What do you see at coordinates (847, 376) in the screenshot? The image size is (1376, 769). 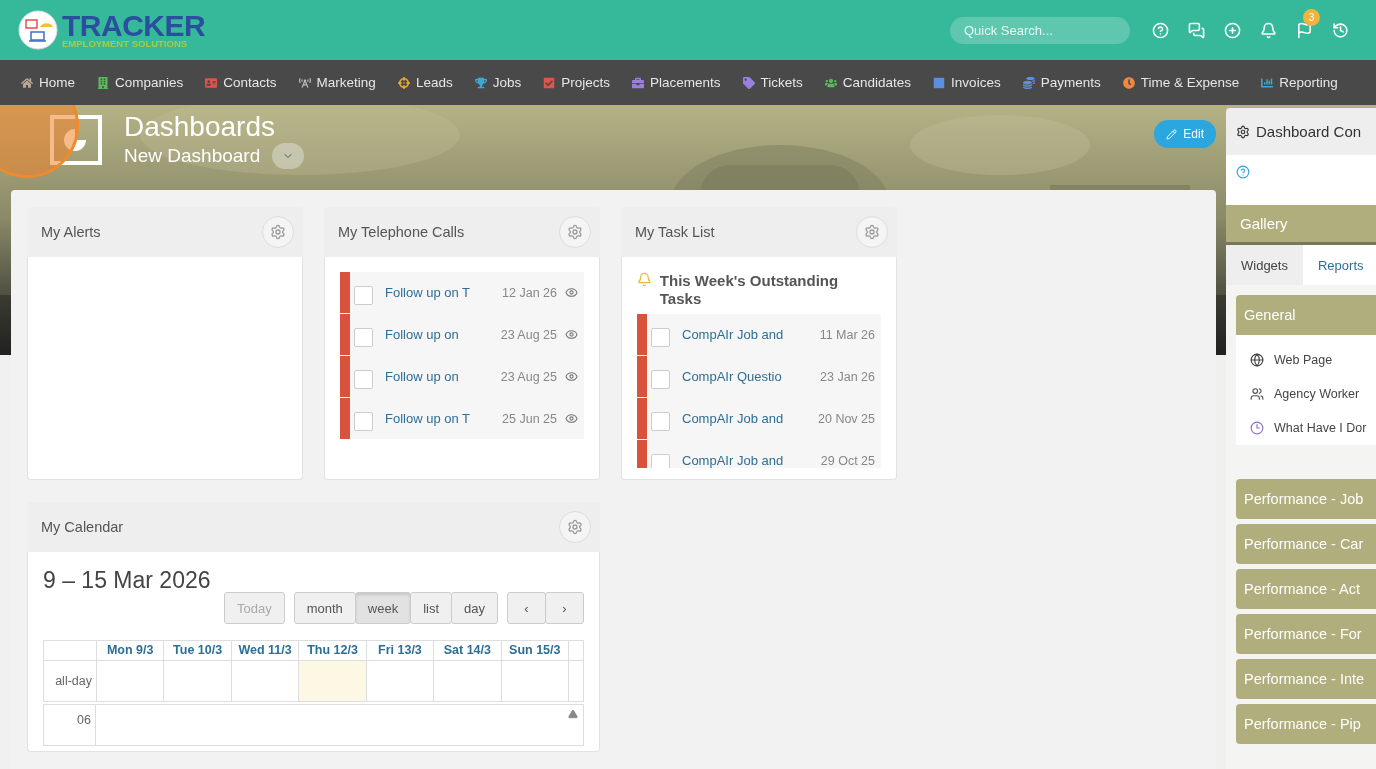 I see `item-date: 23 Jan 26` at bounding box center [847, 376].